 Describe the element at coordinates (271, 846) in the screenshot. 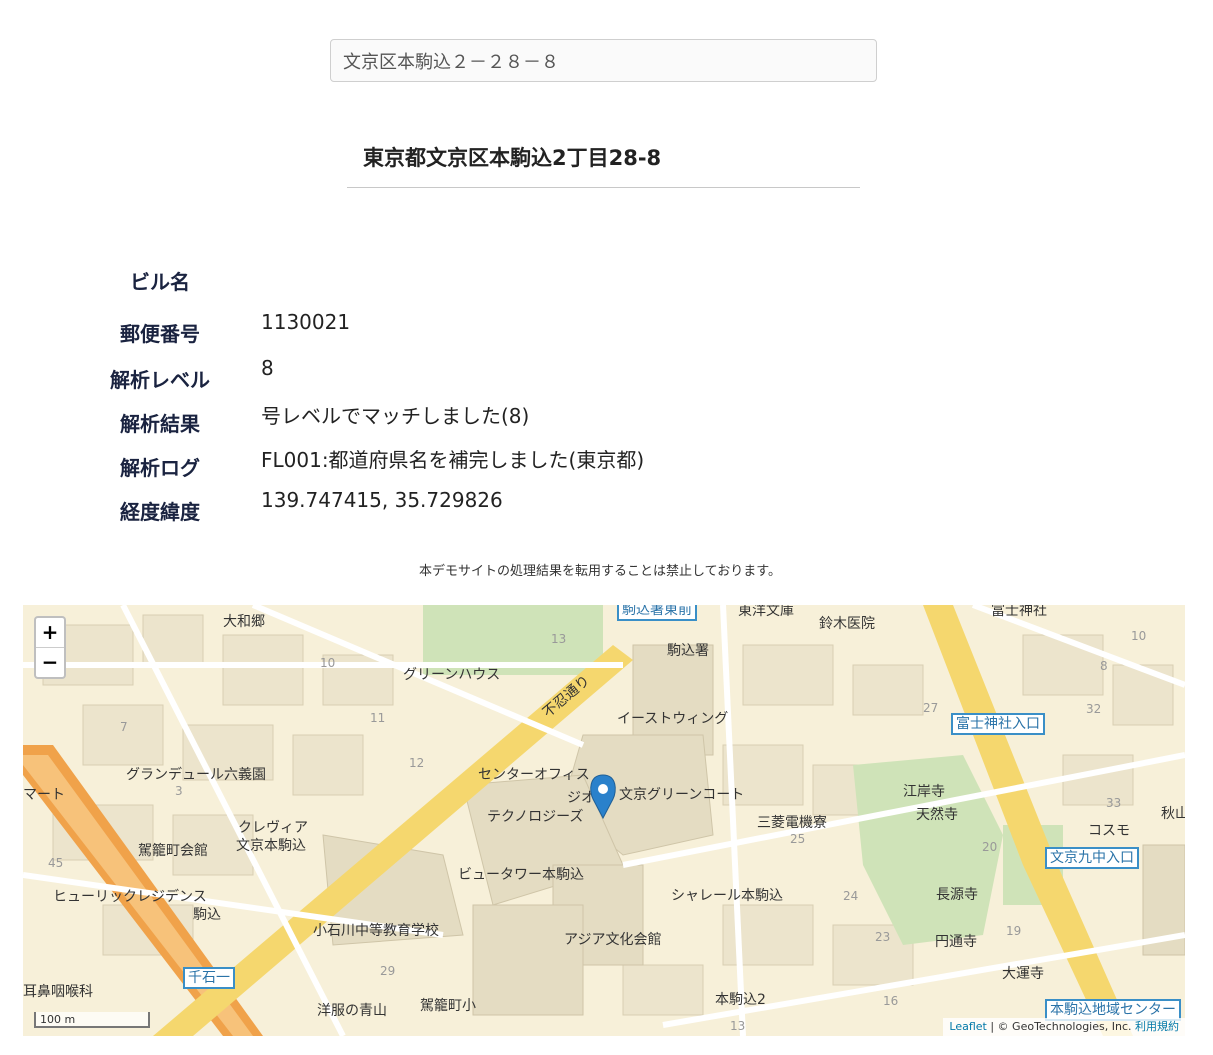

I see `map-label: 文京本駒込` at that location.